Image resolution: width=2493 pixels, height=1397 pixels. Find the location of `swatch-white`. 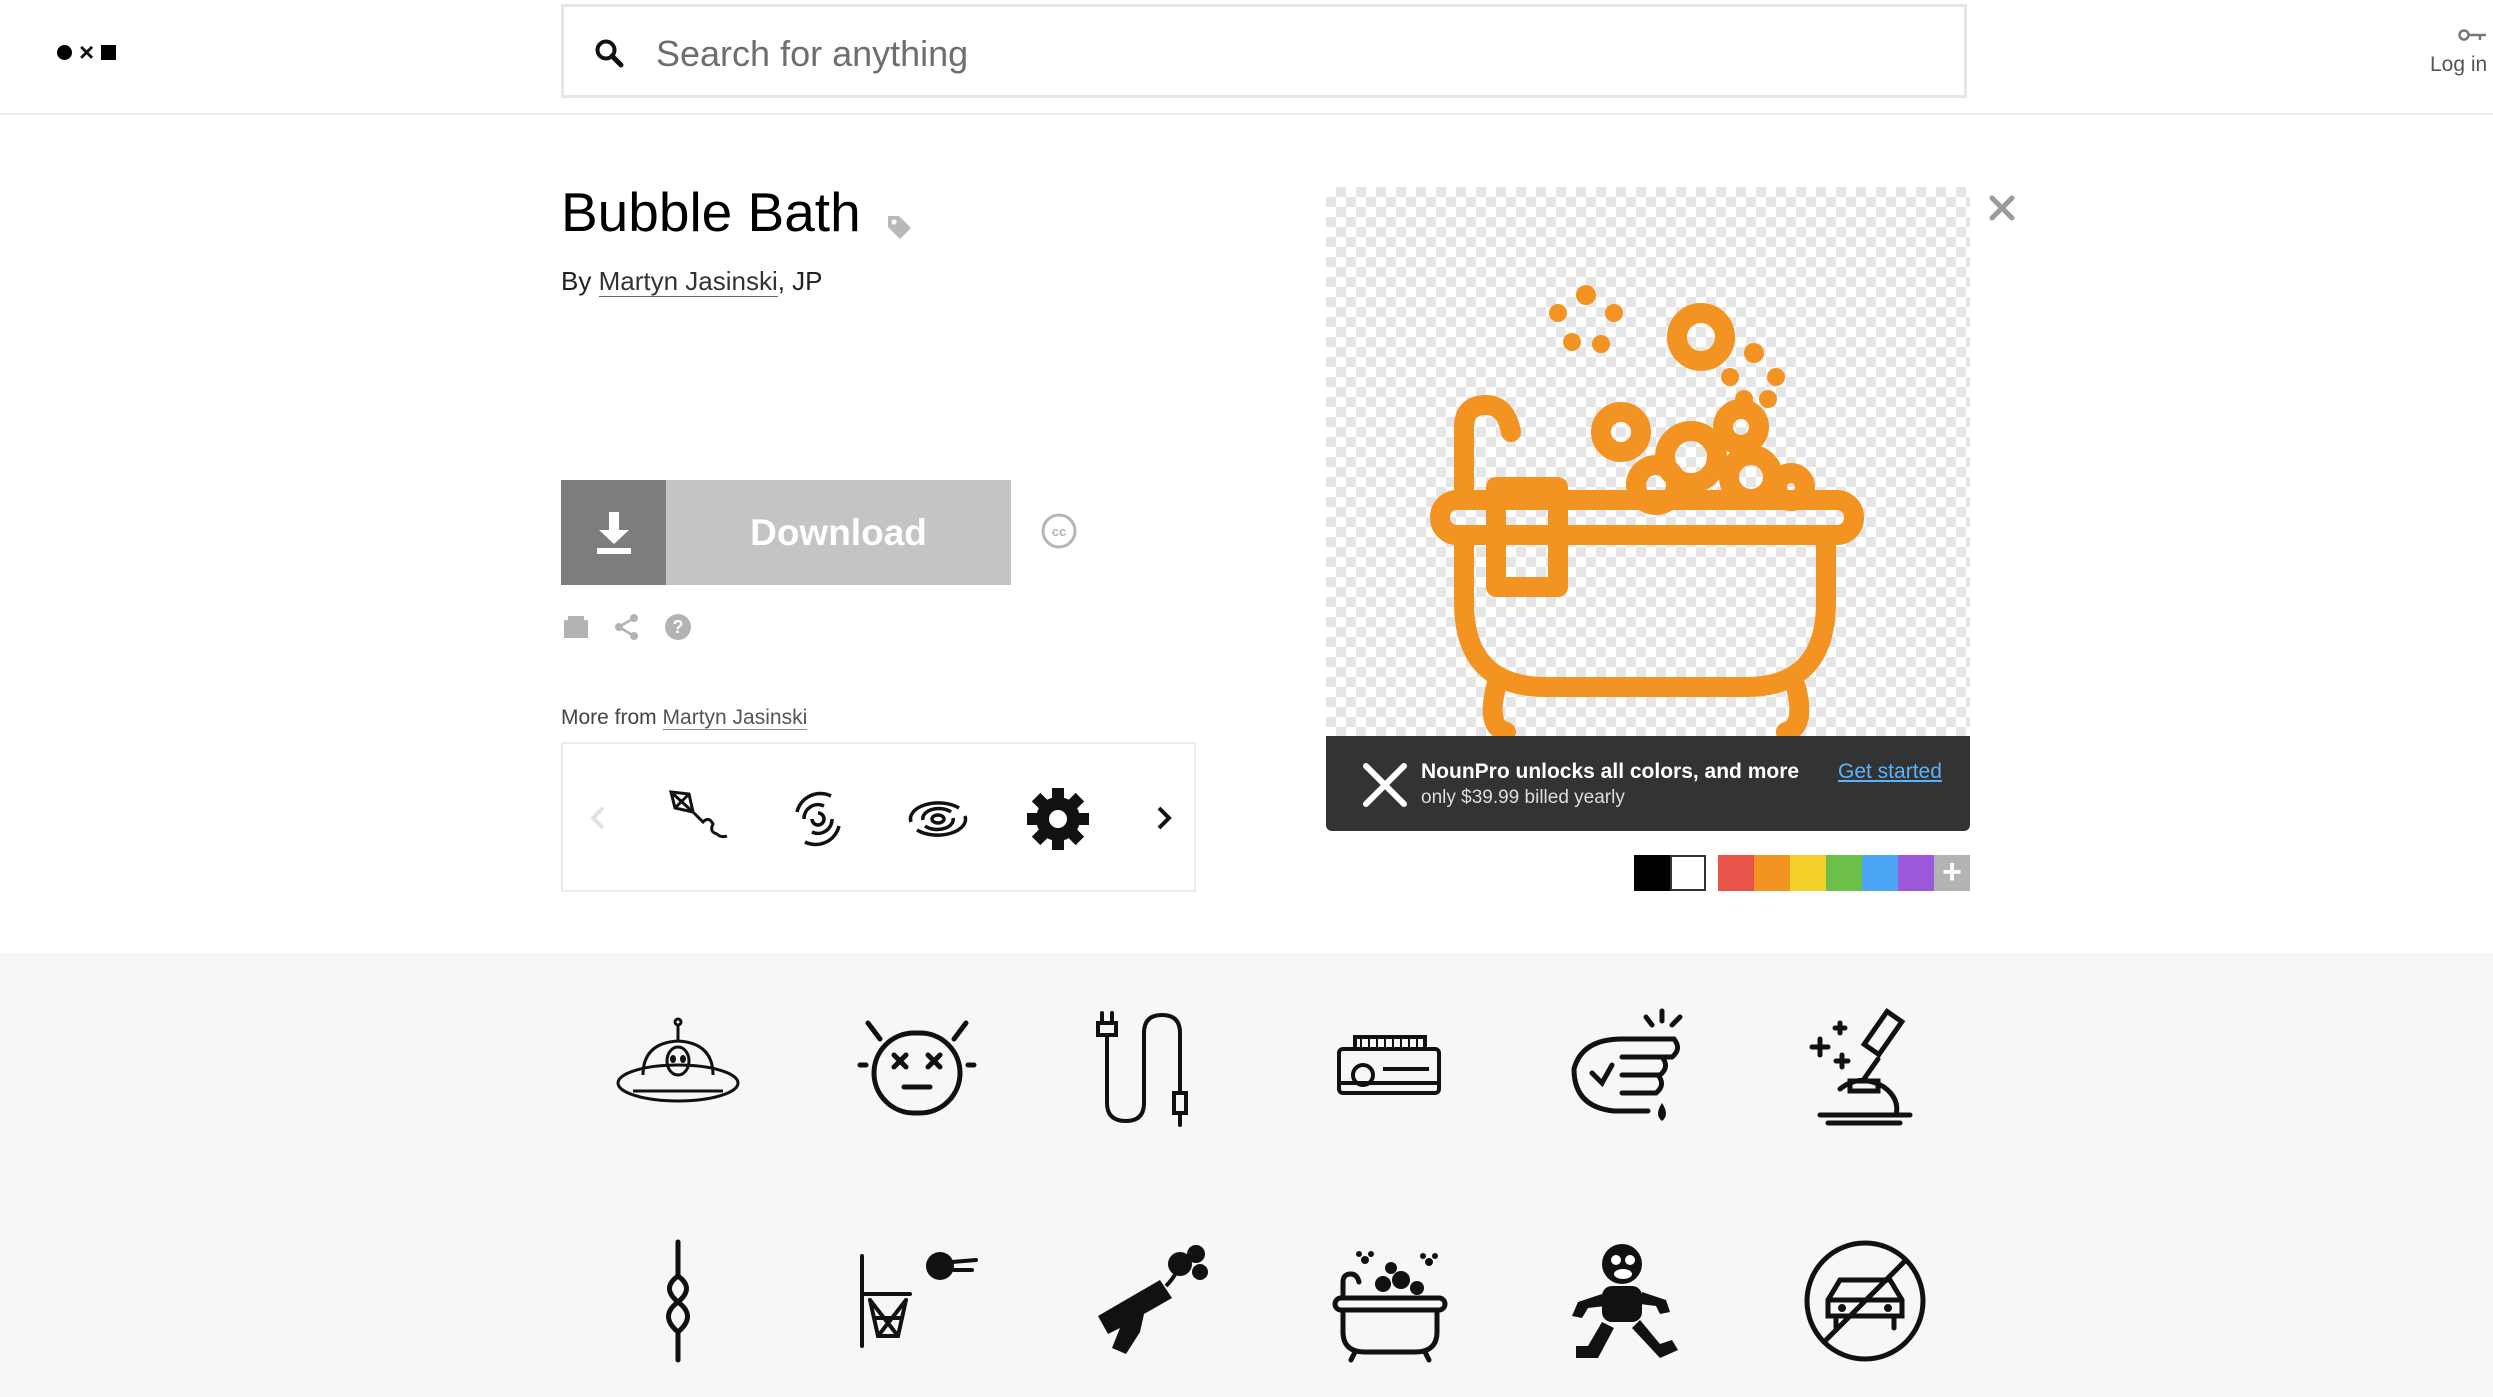

swatch-white is located at coordinates (1688, 873).